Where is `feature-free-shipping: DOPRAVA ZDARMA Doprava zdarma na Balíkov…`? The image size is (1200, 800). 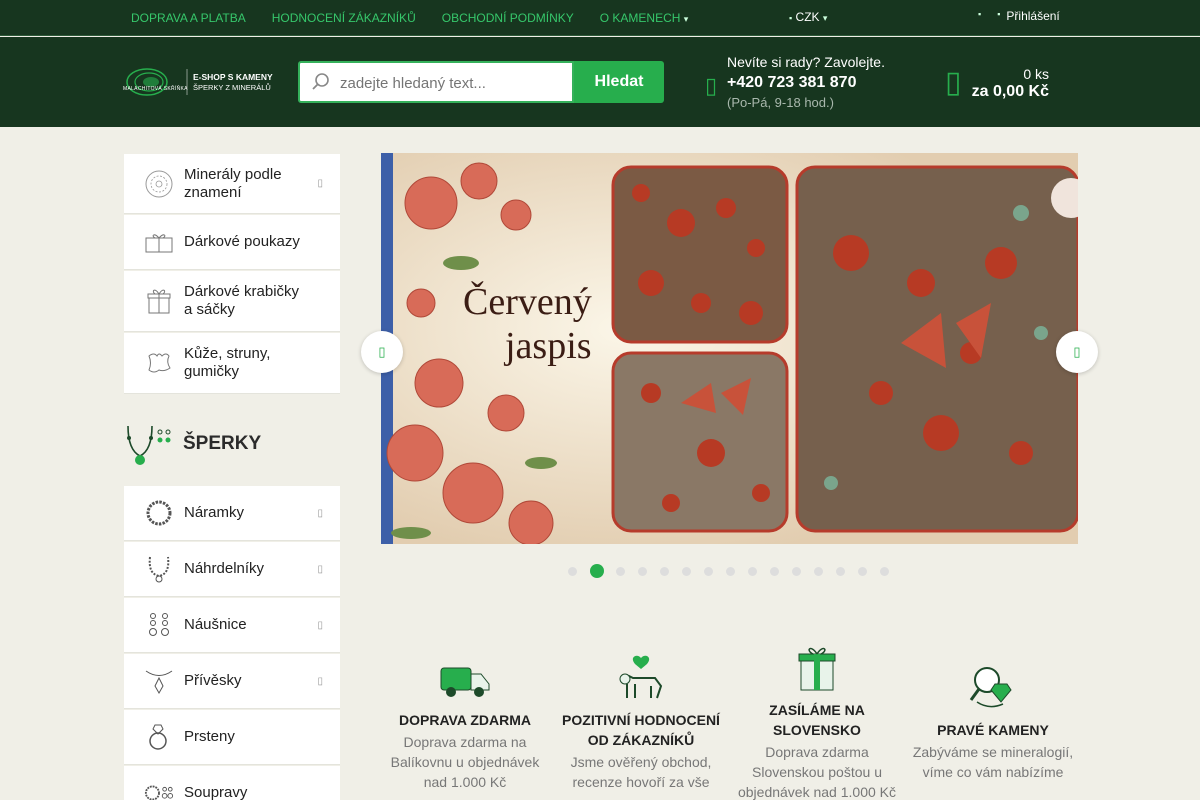 feature-free-shipping: DOPRAVA ZDARMA Doprava zdarma na Balíkov… is located at coordinates (465, 721).